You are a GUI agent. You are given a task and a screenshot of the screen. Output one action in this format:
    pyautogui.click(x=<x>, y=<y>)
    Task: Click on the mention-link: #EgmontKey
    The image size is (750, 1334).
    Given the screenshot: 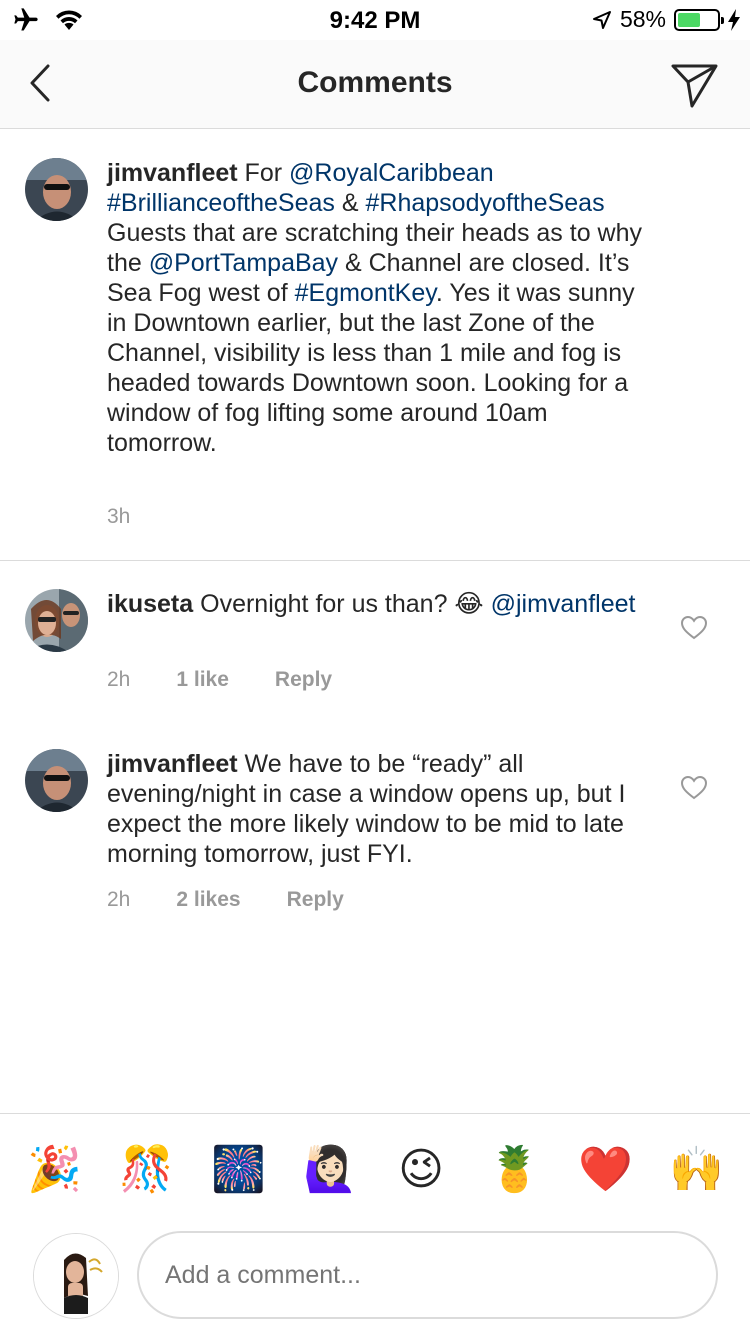 What is the action you would take?
    pyautogui.click(x=365, y=293)
    